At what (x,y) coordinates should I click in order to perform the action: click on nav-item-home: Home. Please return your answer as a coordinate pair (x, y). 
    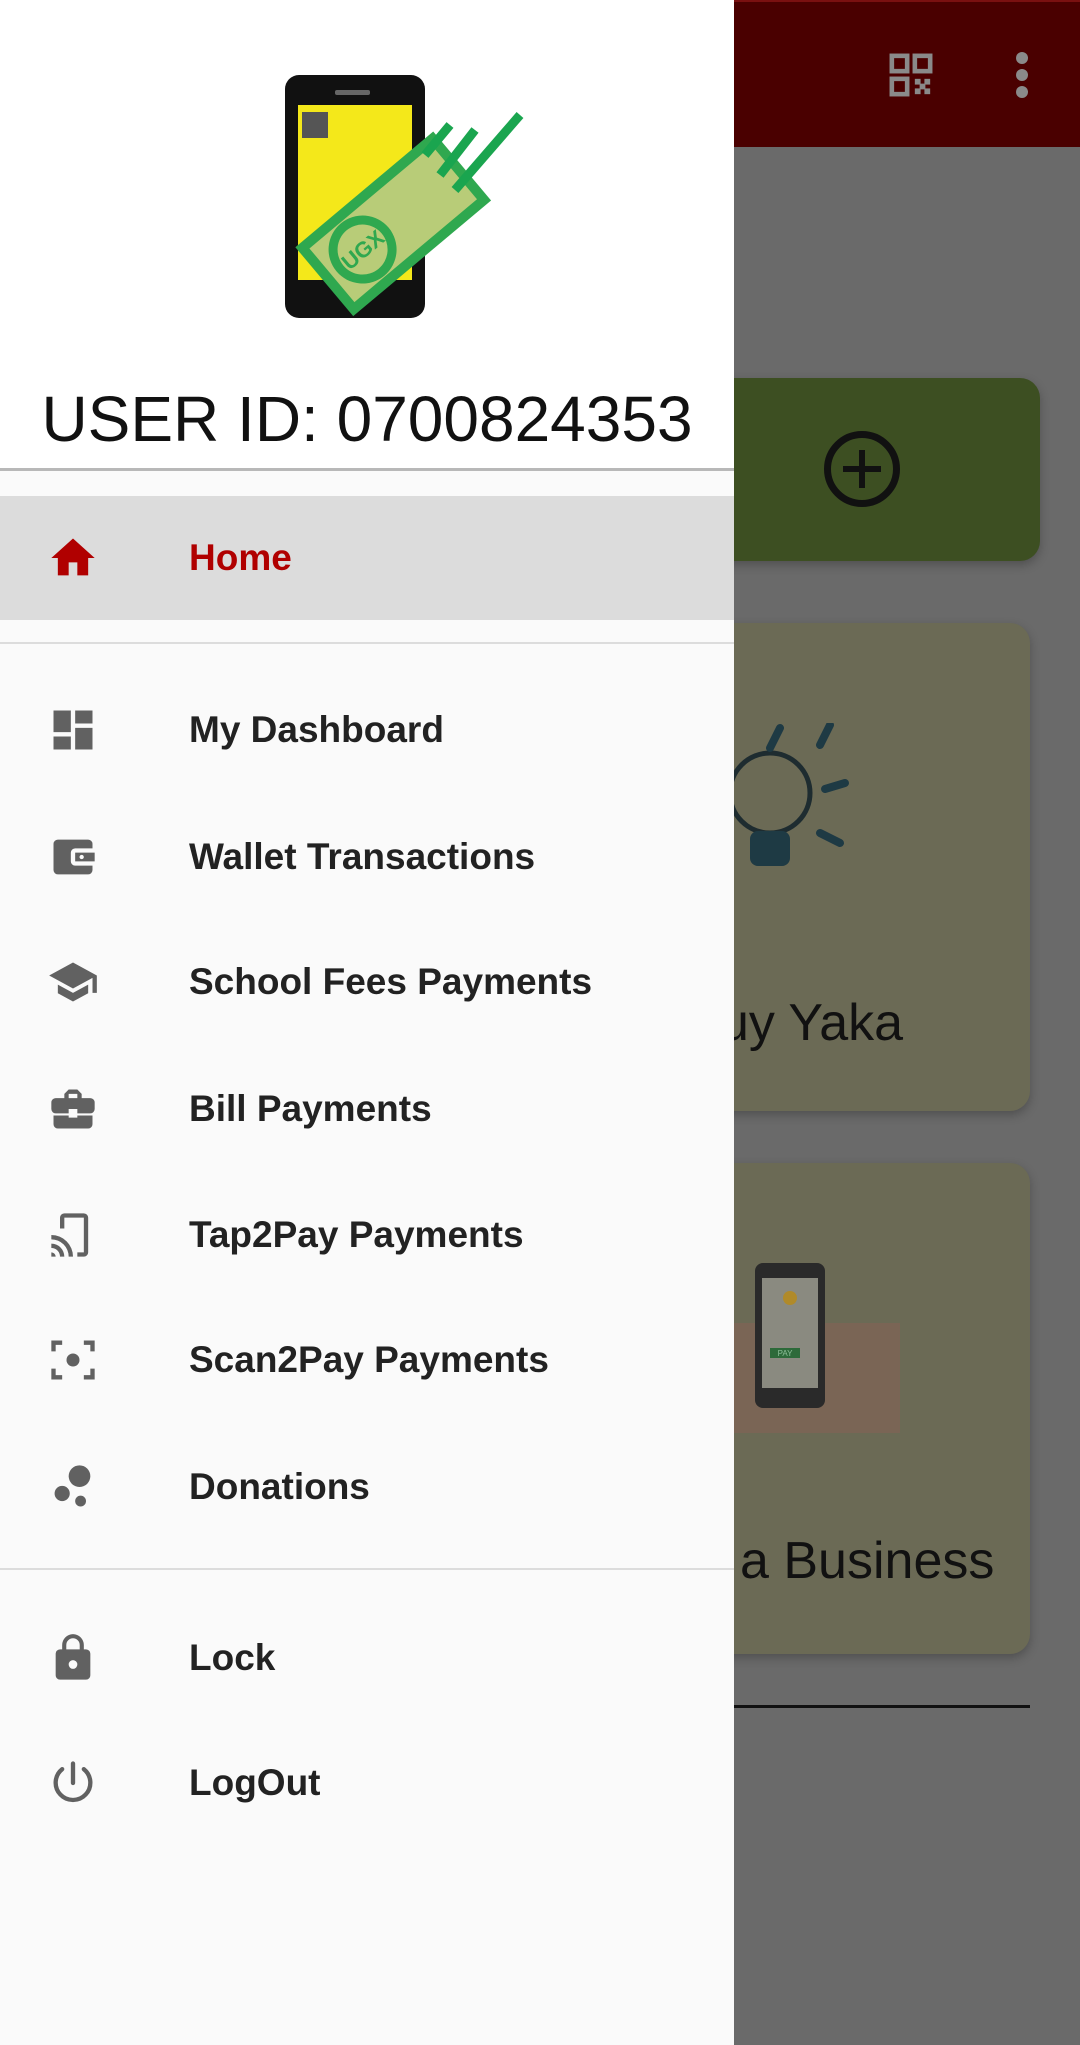
    Looking at the image, I should click on (367, 558).